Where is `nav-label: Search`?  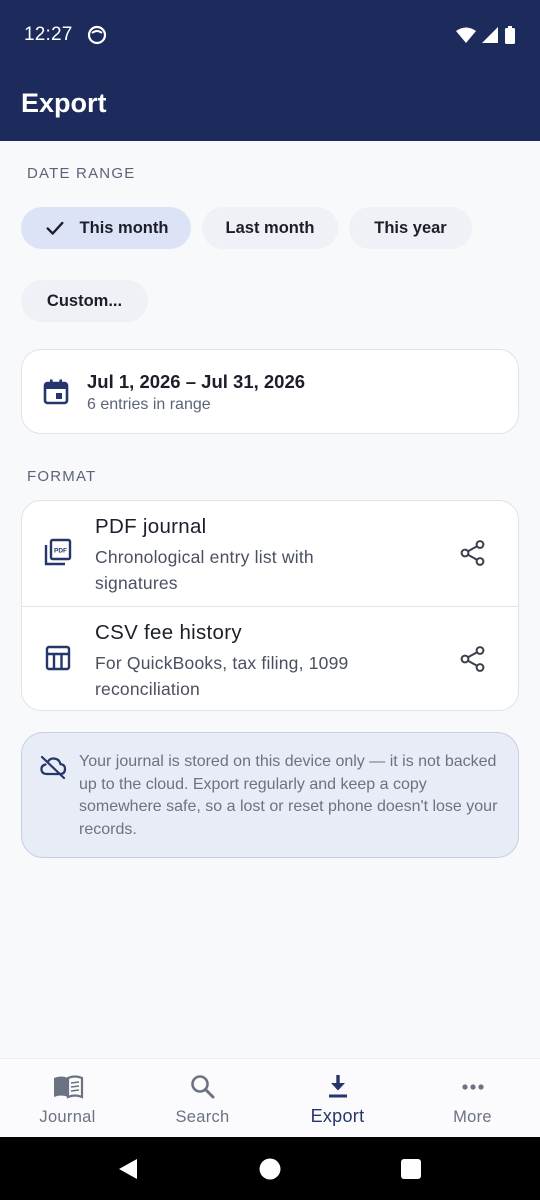
nav-label: Search is located at coordinates (202, 1117).